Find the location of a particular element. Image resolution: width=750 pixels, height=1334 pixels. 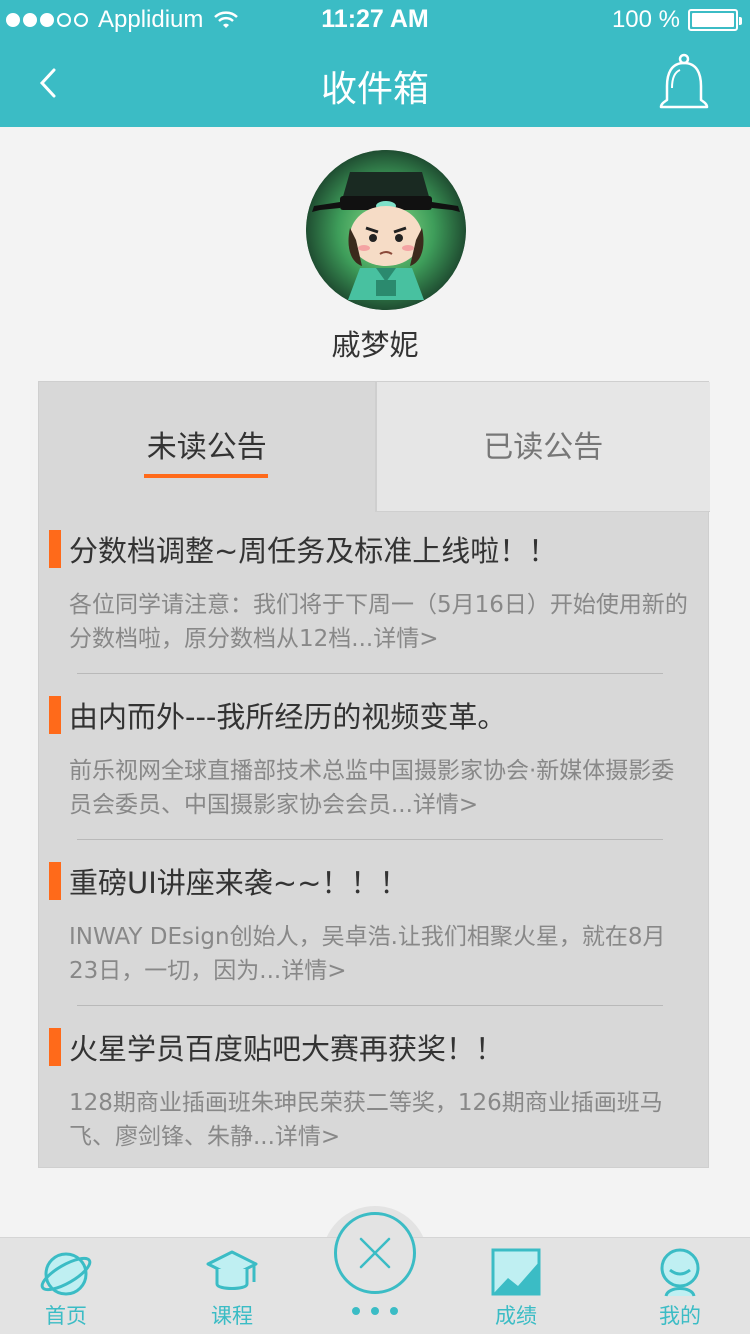

battery-icon is located at coordinates (715, 20).